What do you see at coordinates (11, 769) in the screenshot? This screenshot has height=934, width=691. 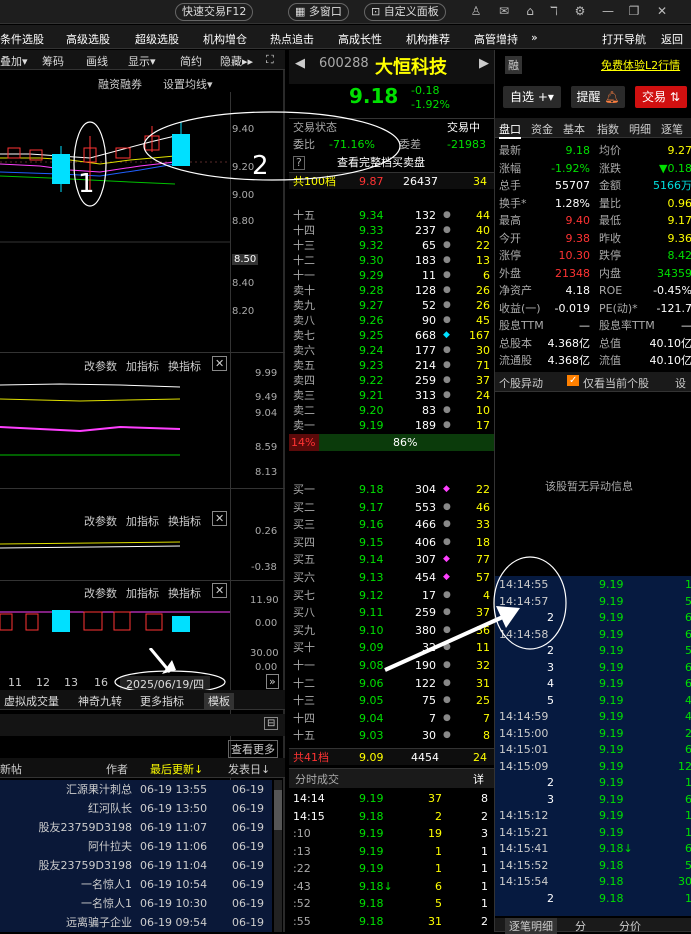 I see `new-post-tab: 新帖` at bounding box center [11, 769].